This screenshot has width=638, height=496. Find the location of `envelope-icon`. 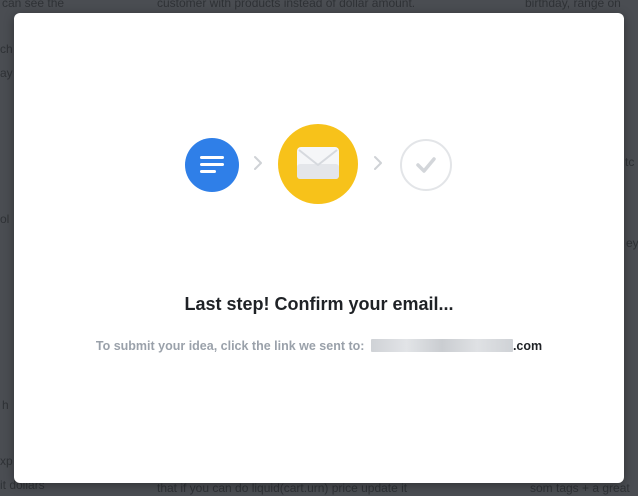

envelope-icon is located at coordinates (318, 163).